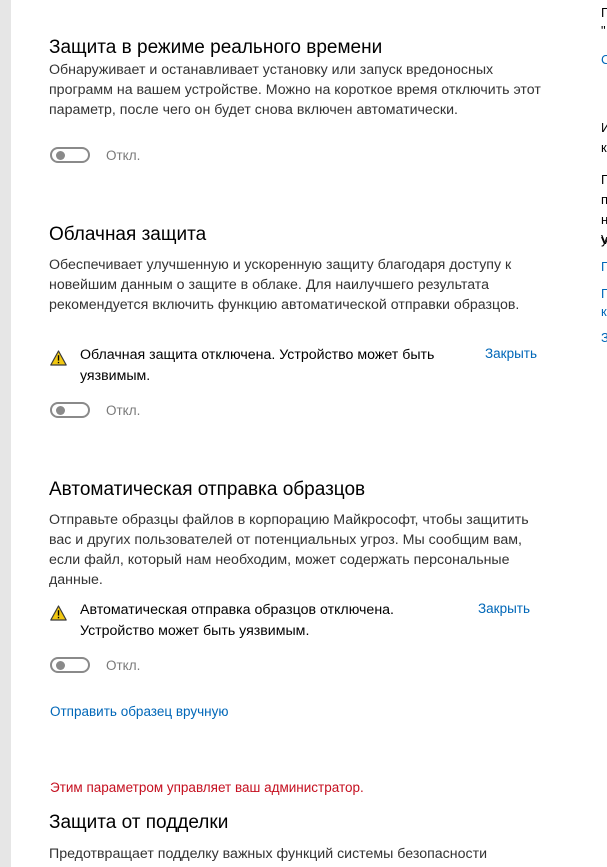 Image resolution: width=607 pixels, height=867 pixels. What do you see at coordinates (604, 433) in the screenshot?
I see `side-info-panel: П " C И к П п н у V П П к З` at bounding box center [604, 433].